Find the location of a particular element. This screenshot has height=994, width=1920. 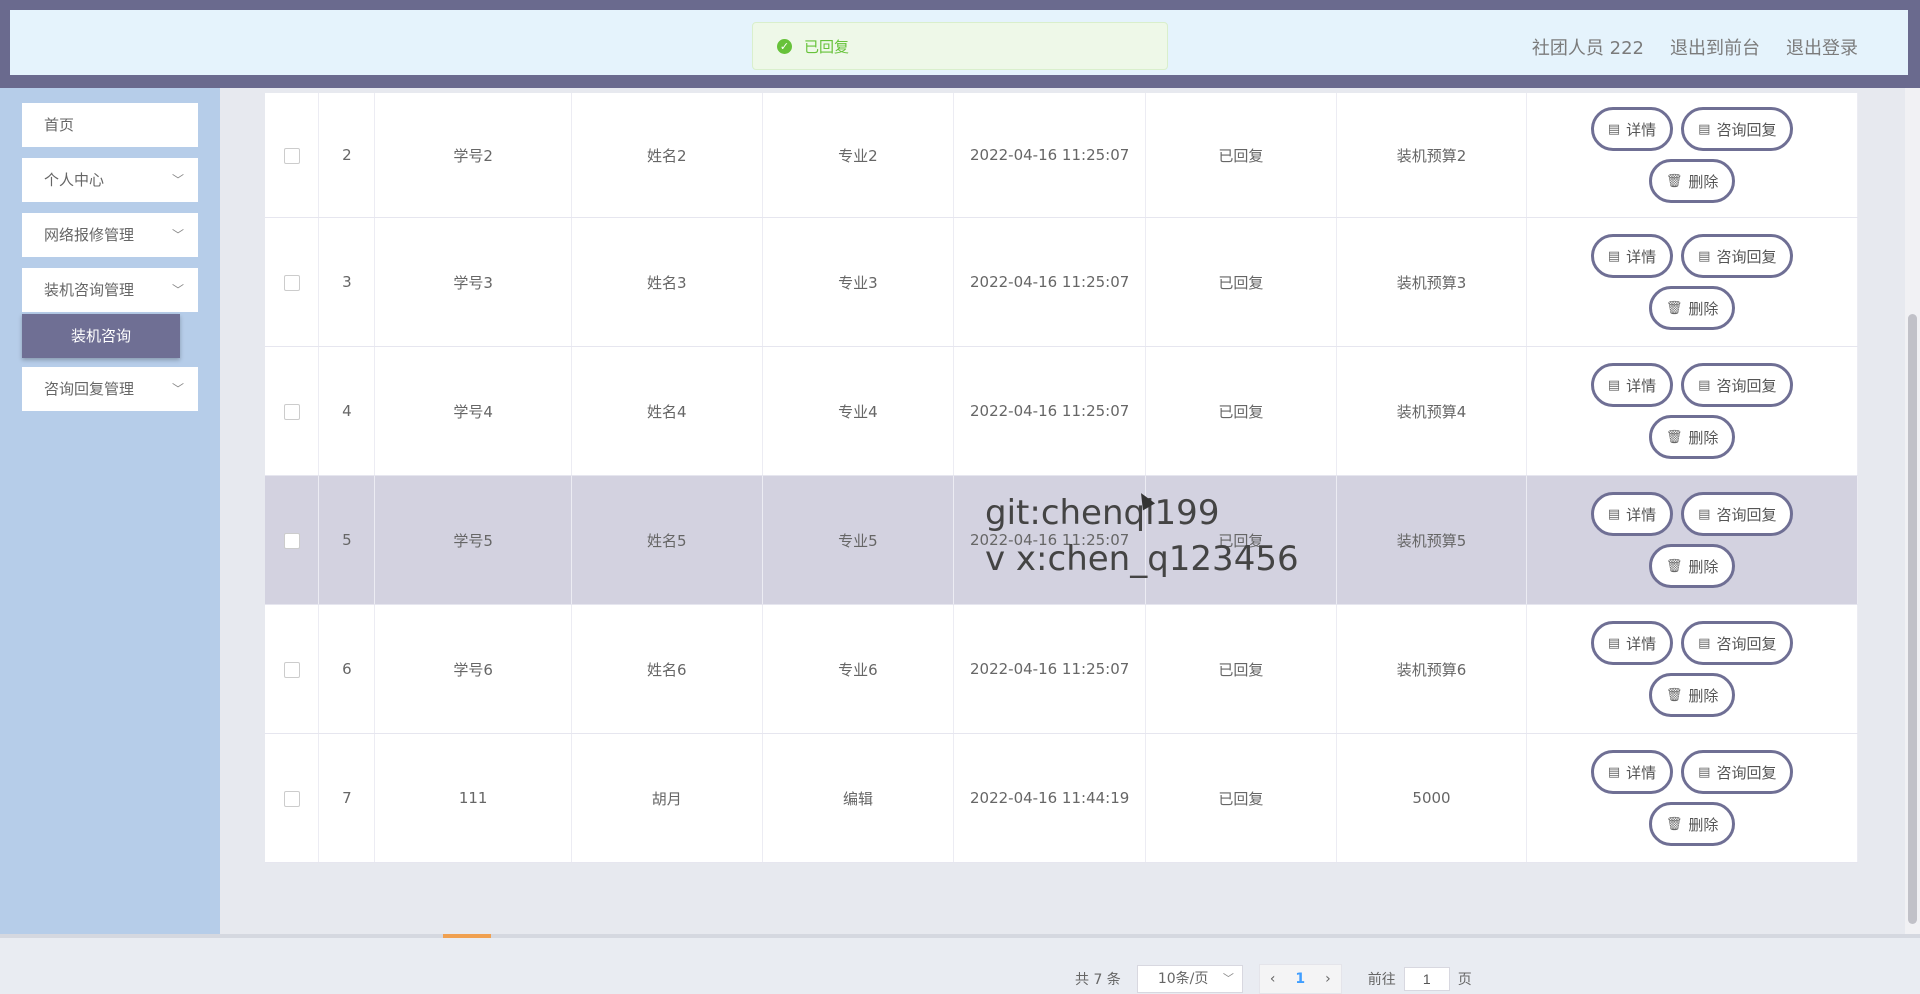

sidebar-item-consult: 装机咨询管理 ﹀ is located at coordinates (110, 290).